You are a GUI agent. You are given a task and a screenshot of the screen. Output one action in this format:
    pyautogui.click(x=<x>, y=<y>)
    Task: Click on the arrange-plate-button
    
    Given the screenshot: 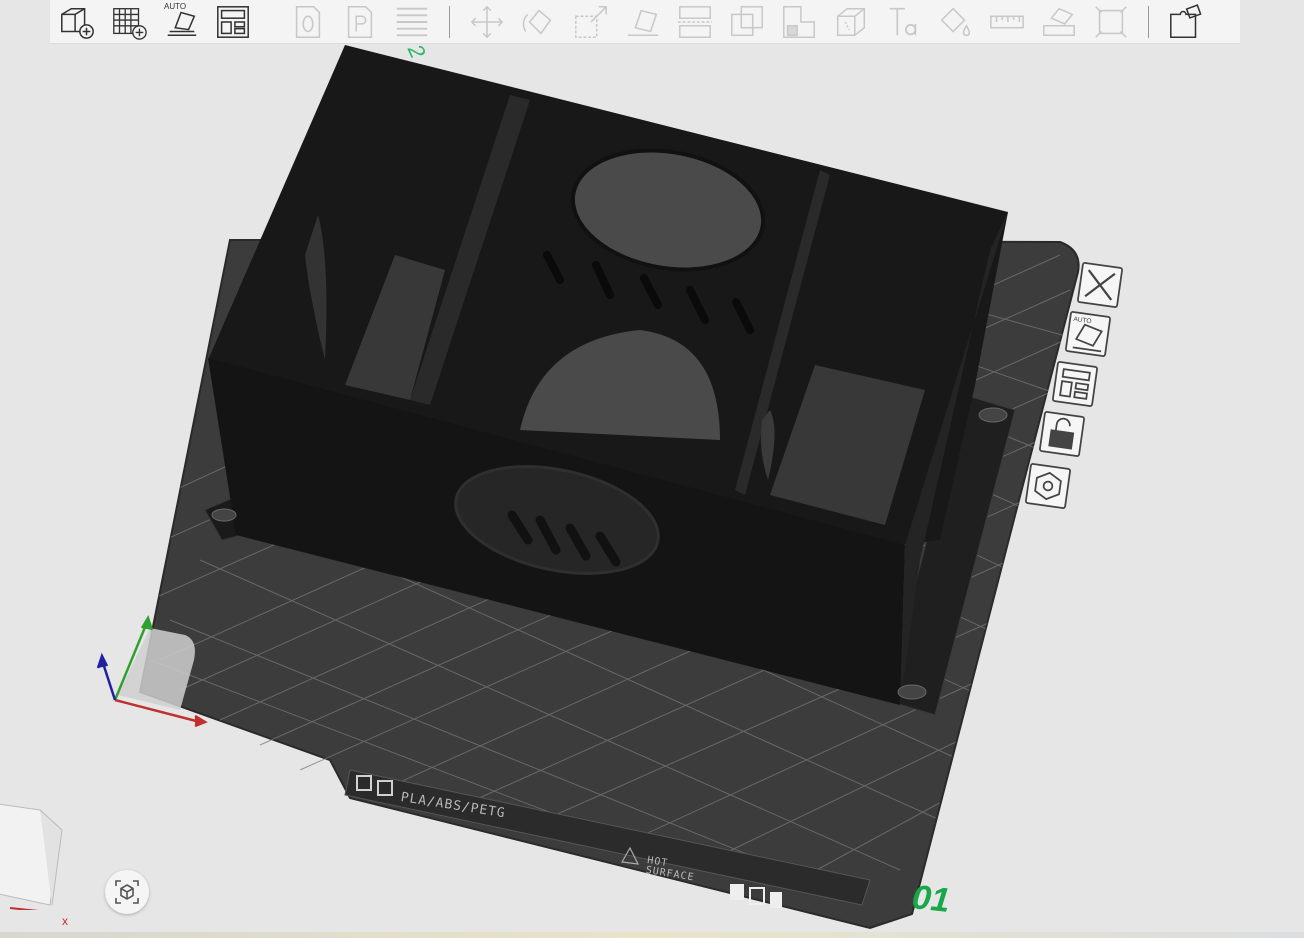 What is the action you would take?
    pyautogui.click(x=1074, y=384)
    